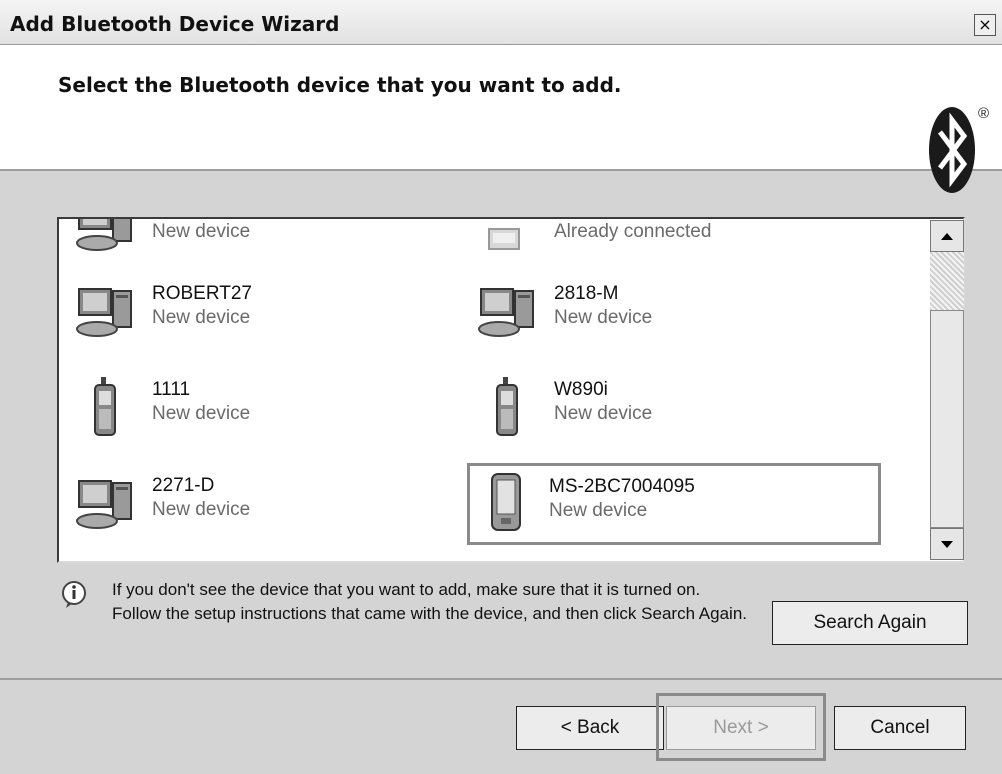 The width and height of the screenshot is (1002, 774). I want to click on search-again-button: Search Again, so click(870, 623).